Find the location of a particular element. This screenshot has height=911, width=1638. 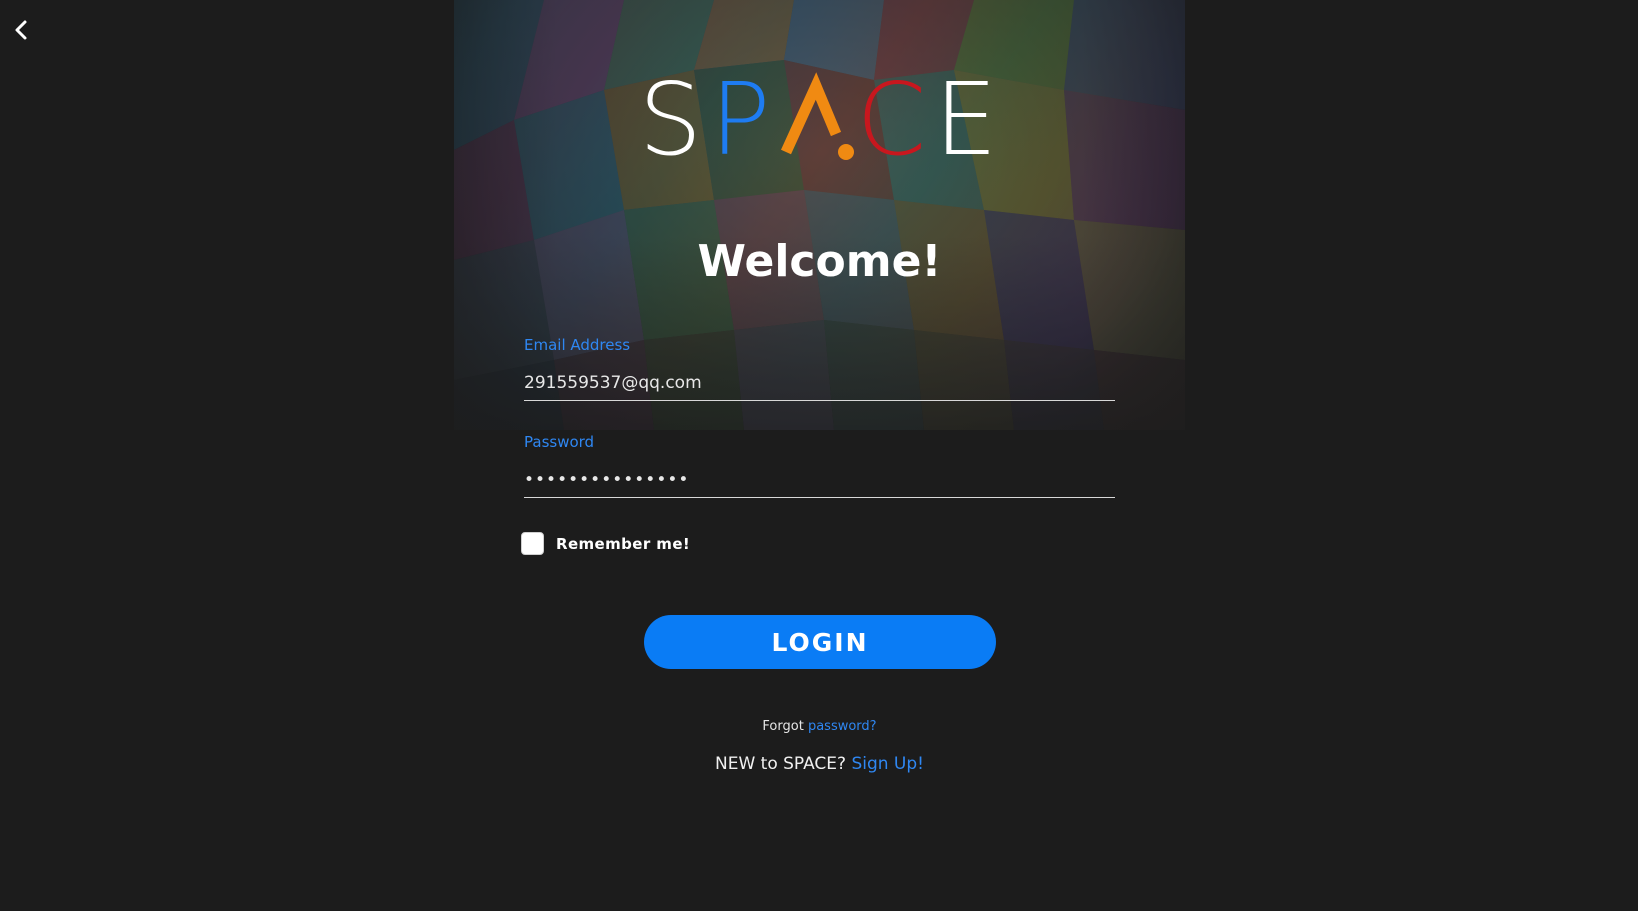

logo-letter-s: S is located at coordinates (674, 119).